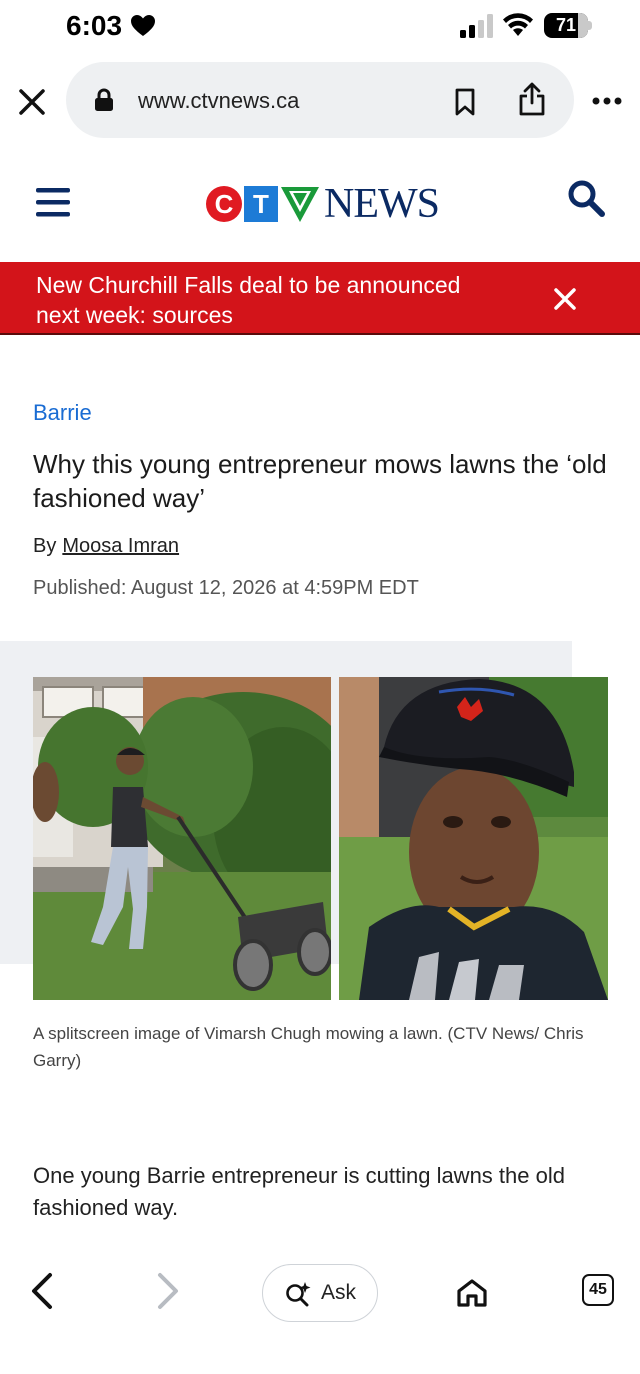 This screenshot has width=640, height=1374. Describe the element at coordinates (32, 102) in the screenshot. I see `close-icon` at that location.